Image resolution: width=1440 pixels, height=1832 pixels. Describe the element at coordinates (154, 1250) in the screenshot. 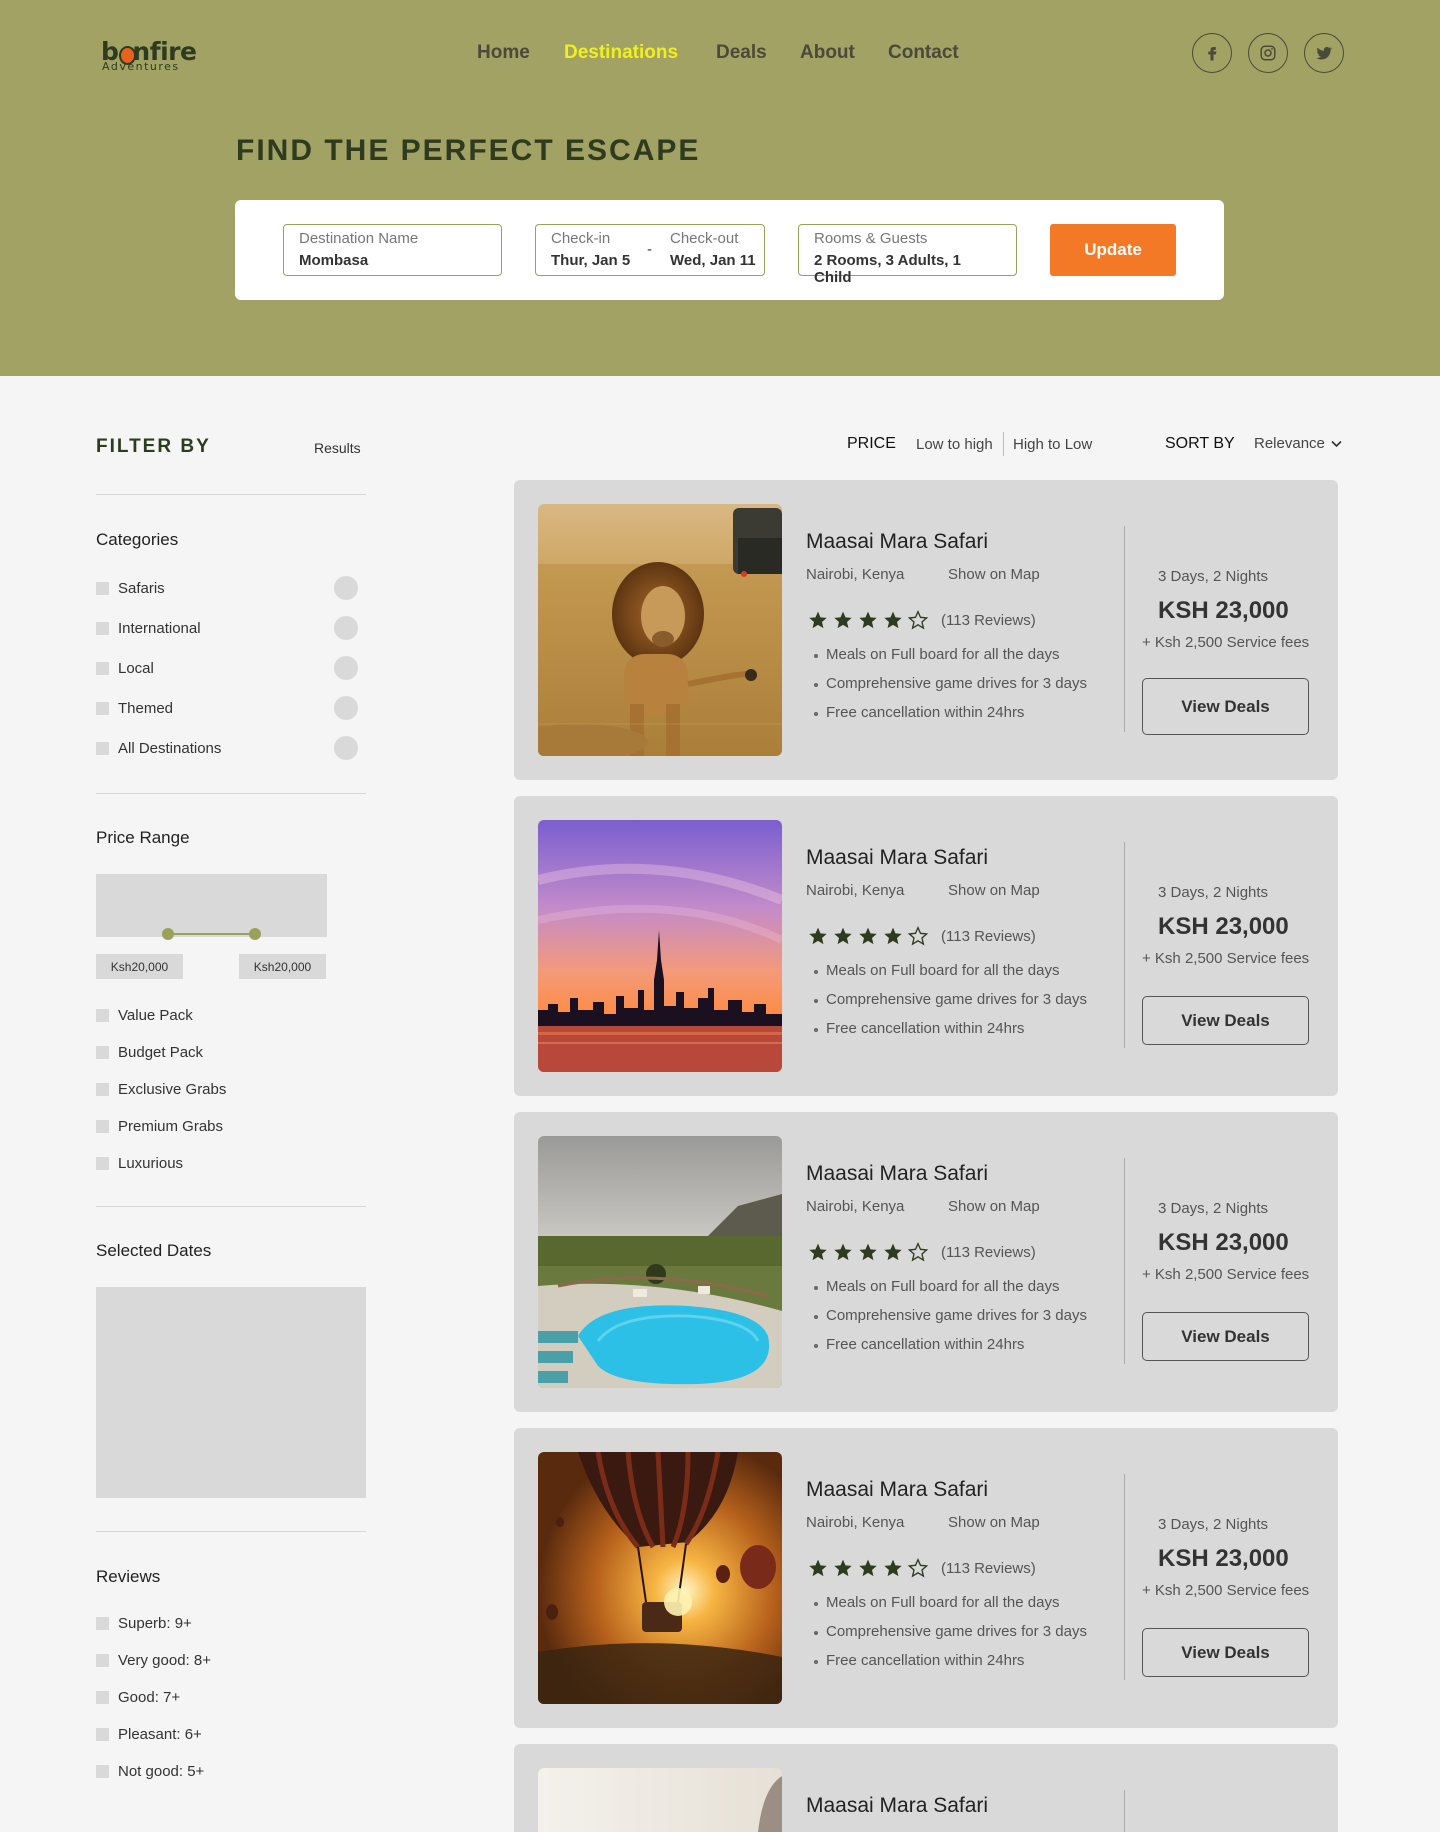

I see `selected-dates-title: Selected Dates` at that location.